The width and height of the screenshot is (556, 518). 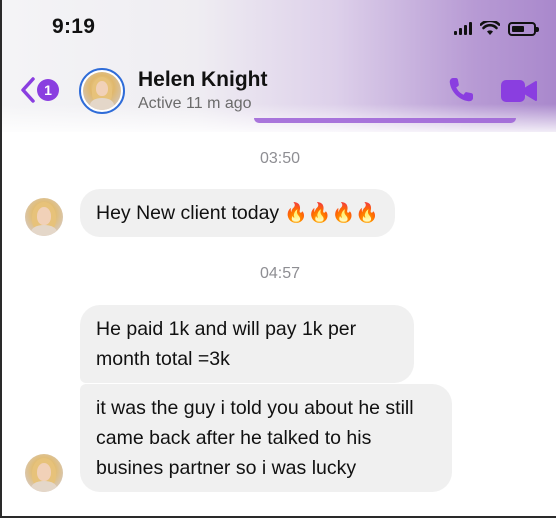 What do you see at coordinates (463, 28) in the screenshot?
I see `cellular-signal-icon` at bounding box center [463, 28].